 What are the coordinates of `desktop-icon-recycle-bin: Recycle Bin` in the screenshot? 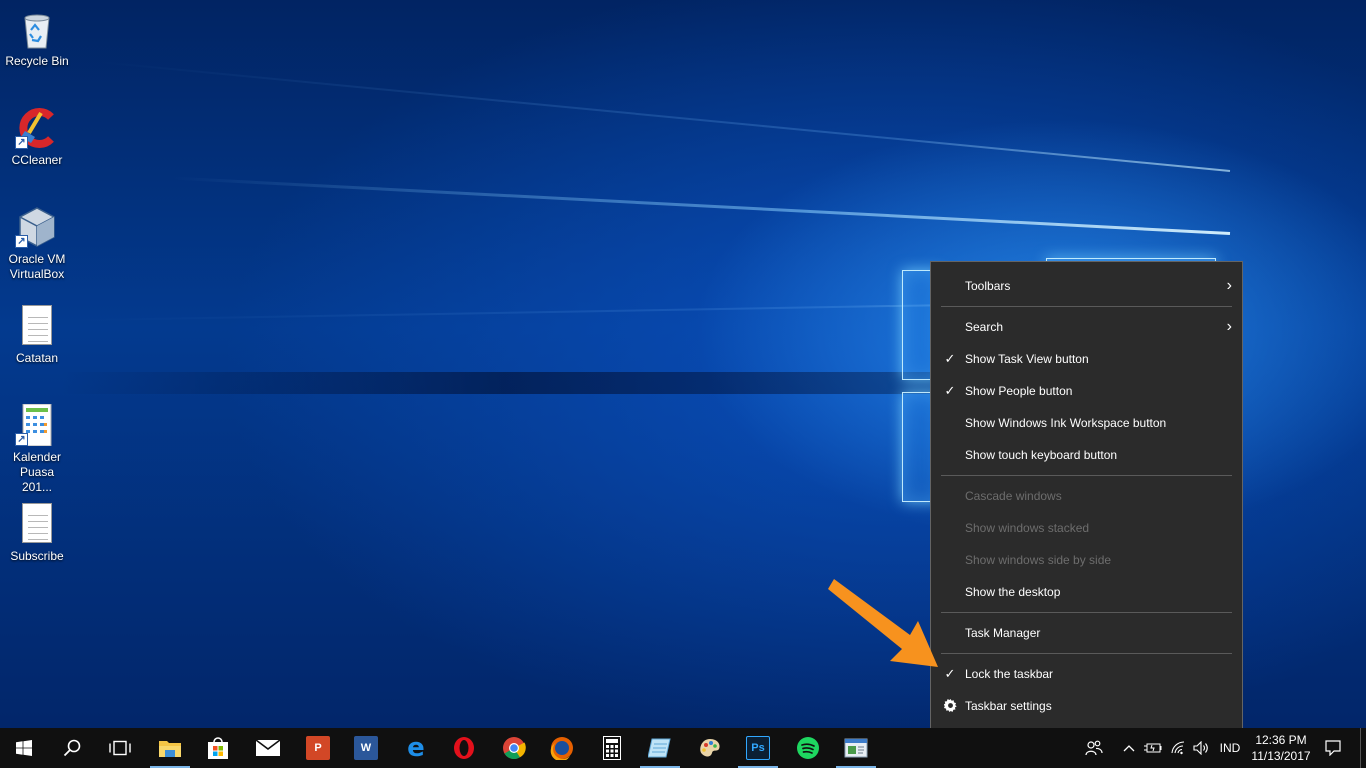 It's located at (37, 38).